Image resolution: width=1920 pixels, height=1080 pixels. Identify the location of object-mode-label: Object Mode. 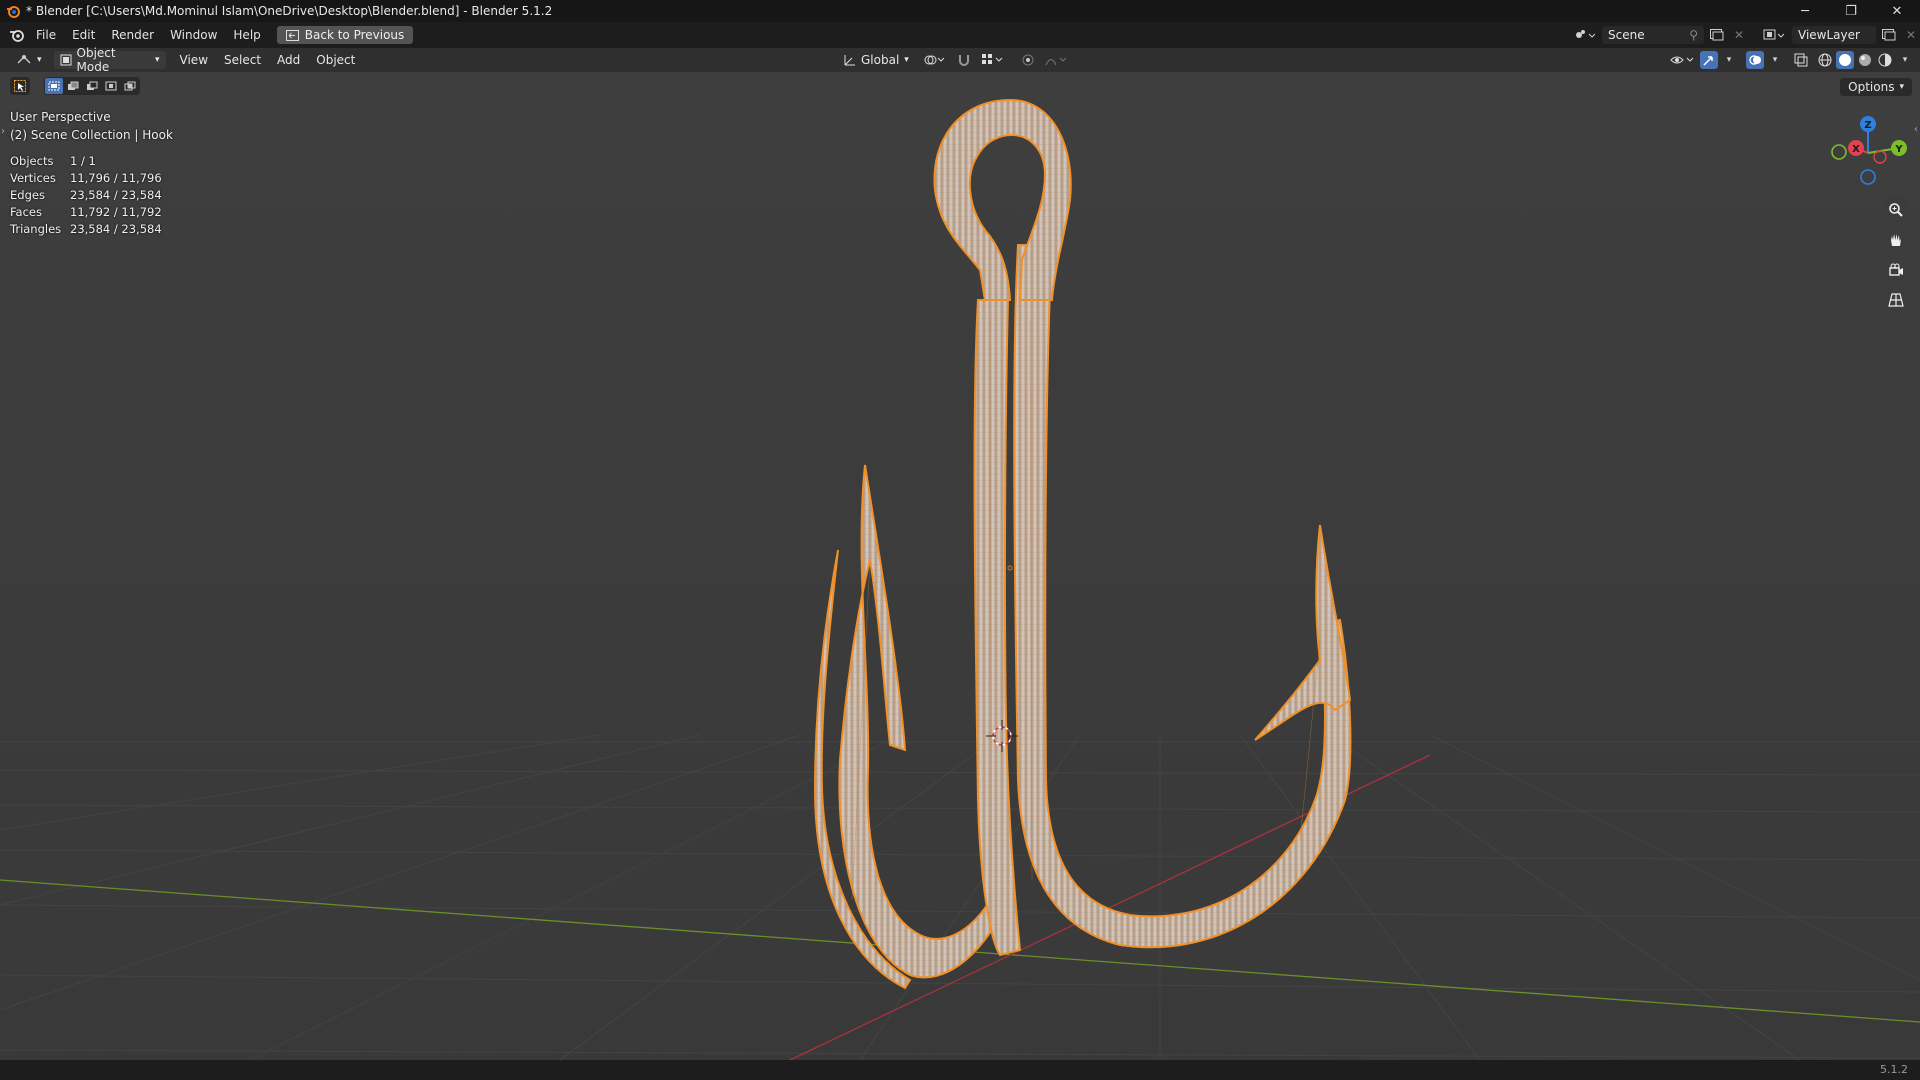
(96, 60).